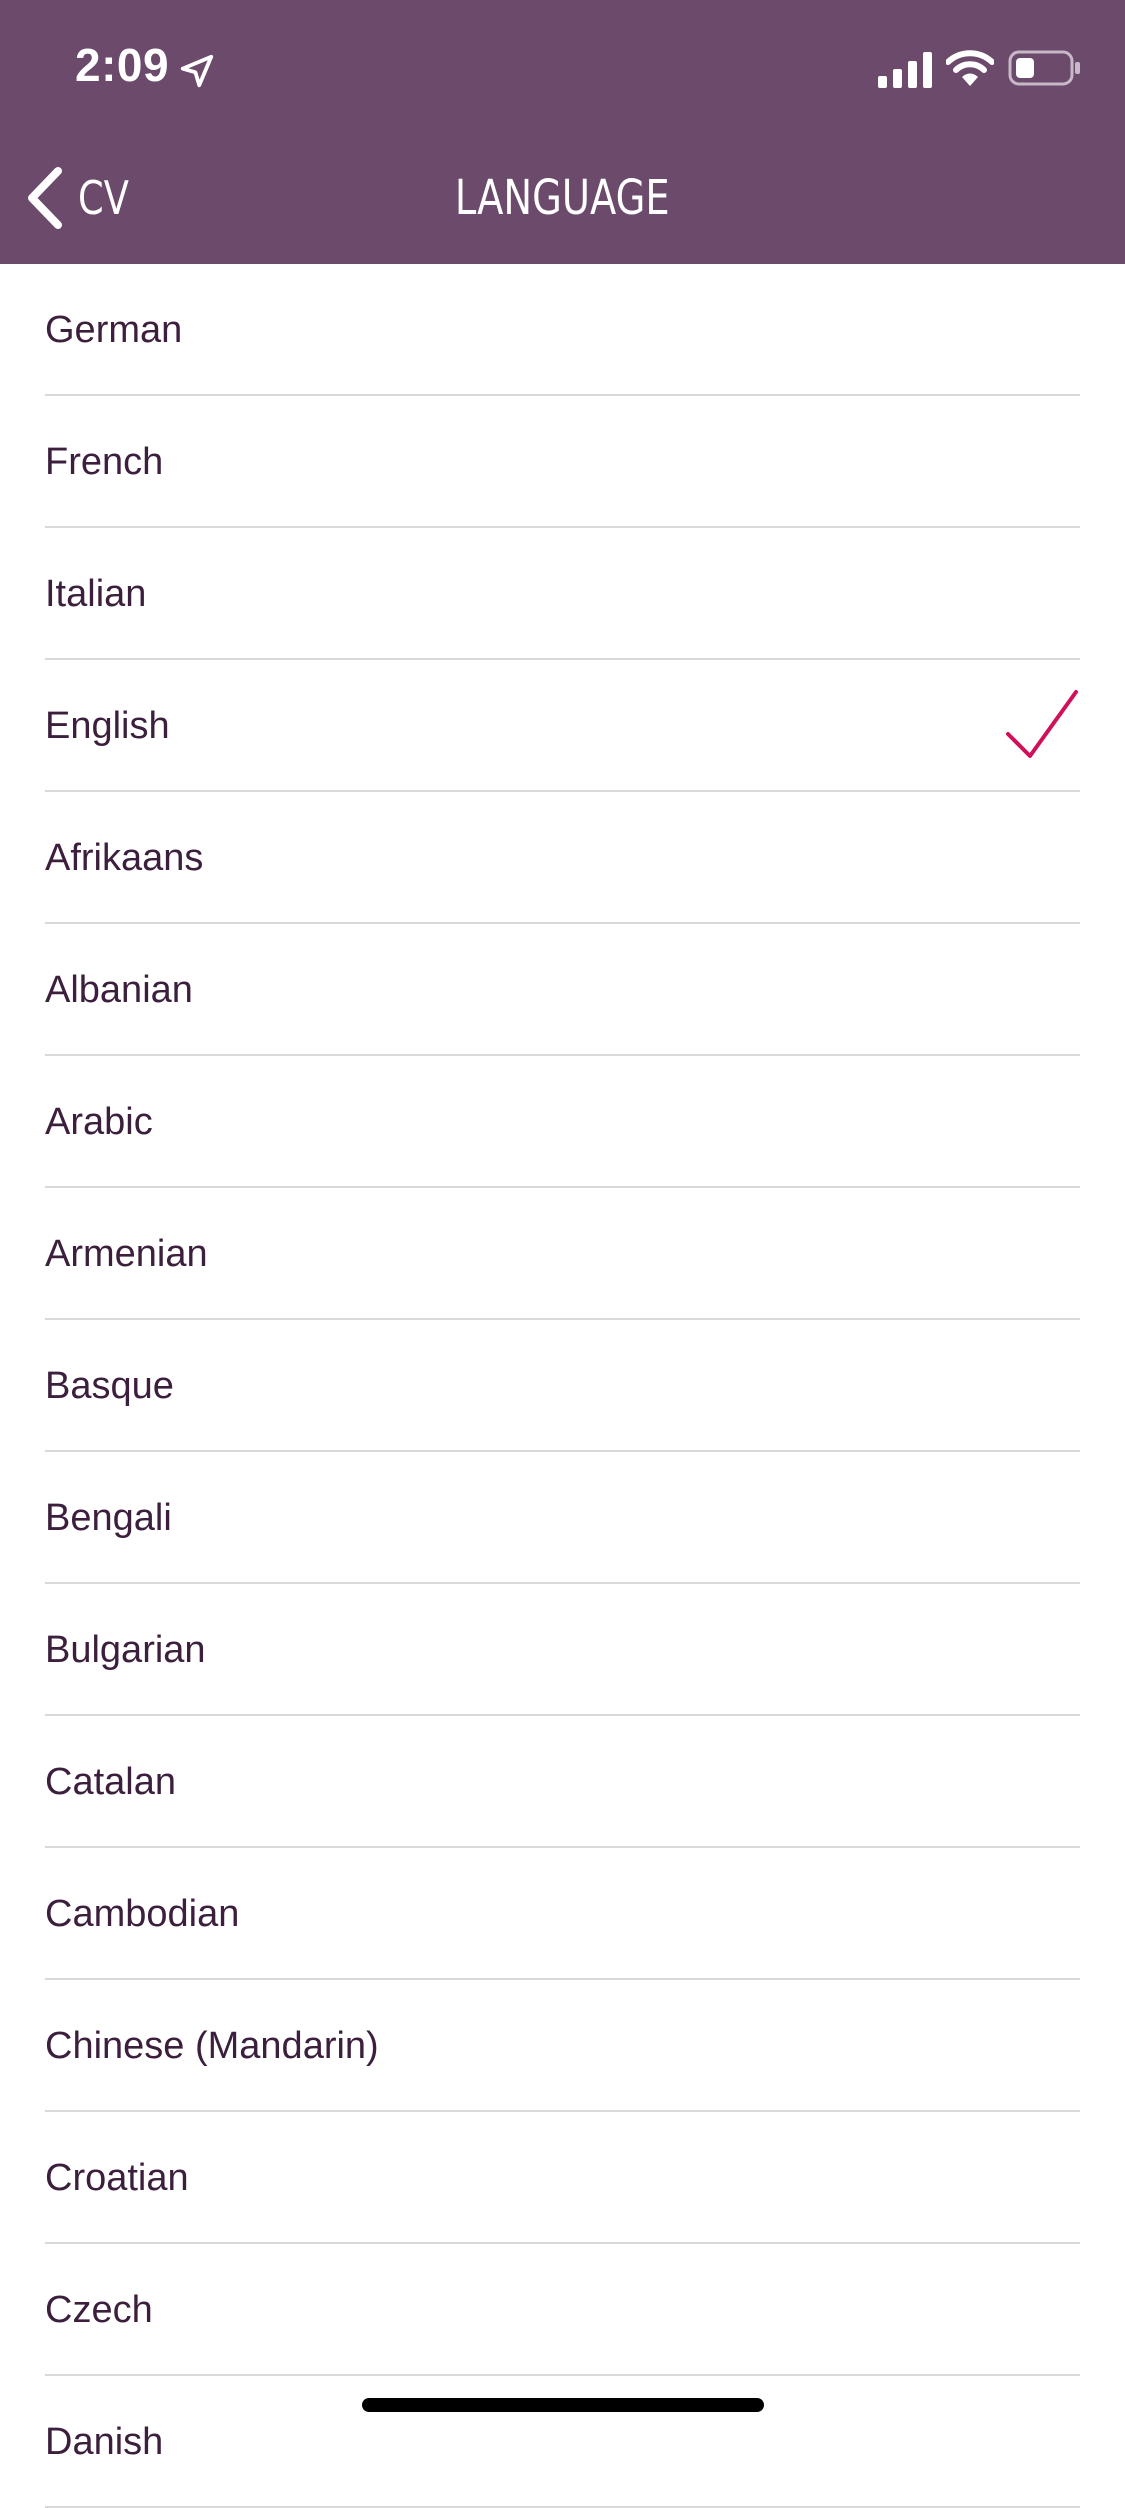 The height and width of the screenshot is (2508, 1125). I want to click on battery-icon, so click(1044, 68).